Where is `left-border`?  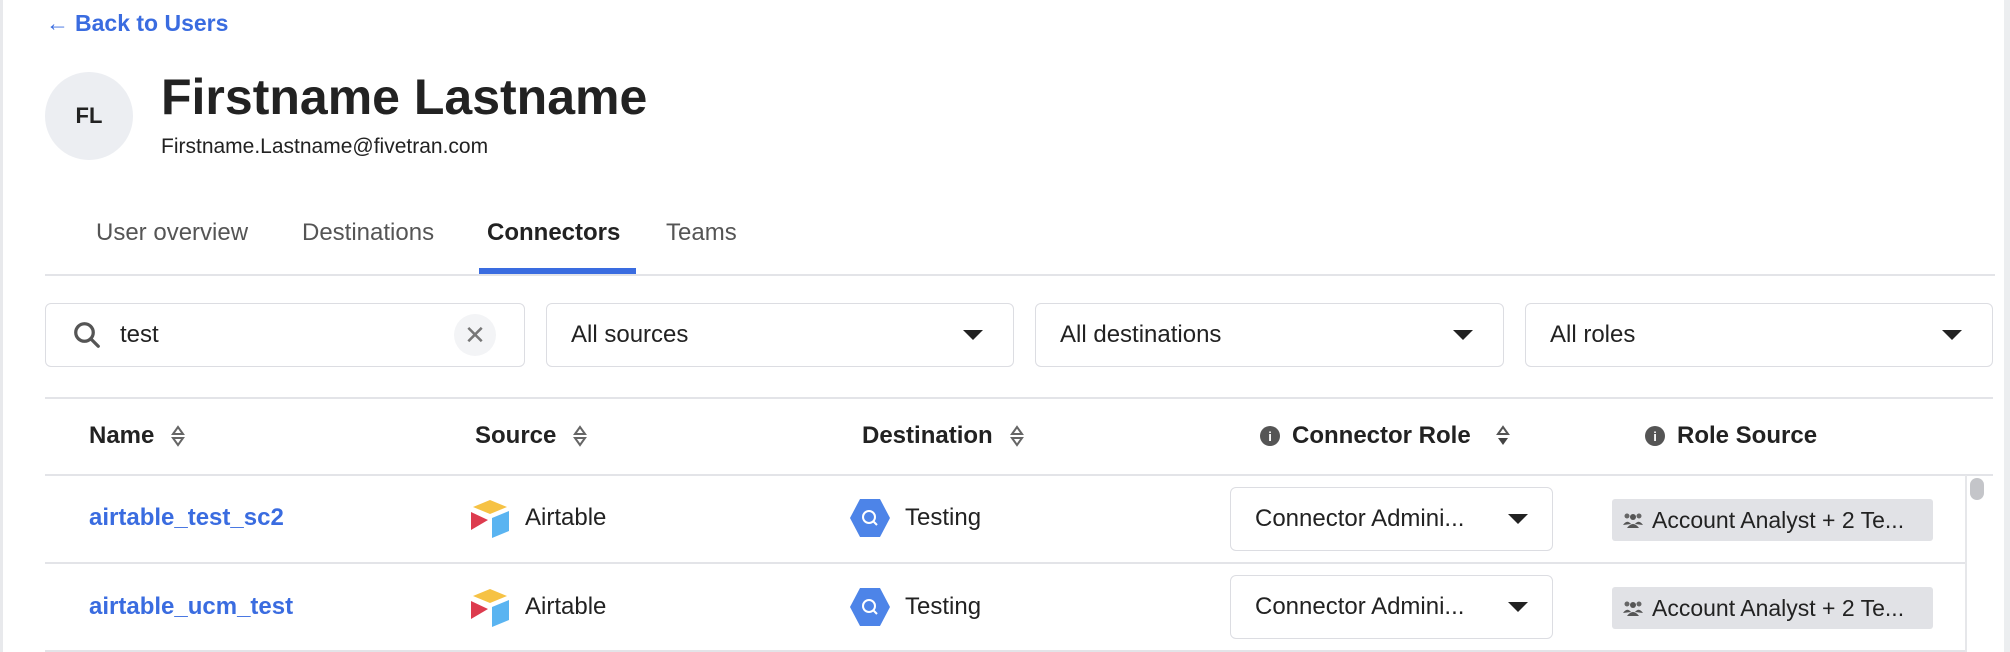 left-border is located at coordinates (1, 326).